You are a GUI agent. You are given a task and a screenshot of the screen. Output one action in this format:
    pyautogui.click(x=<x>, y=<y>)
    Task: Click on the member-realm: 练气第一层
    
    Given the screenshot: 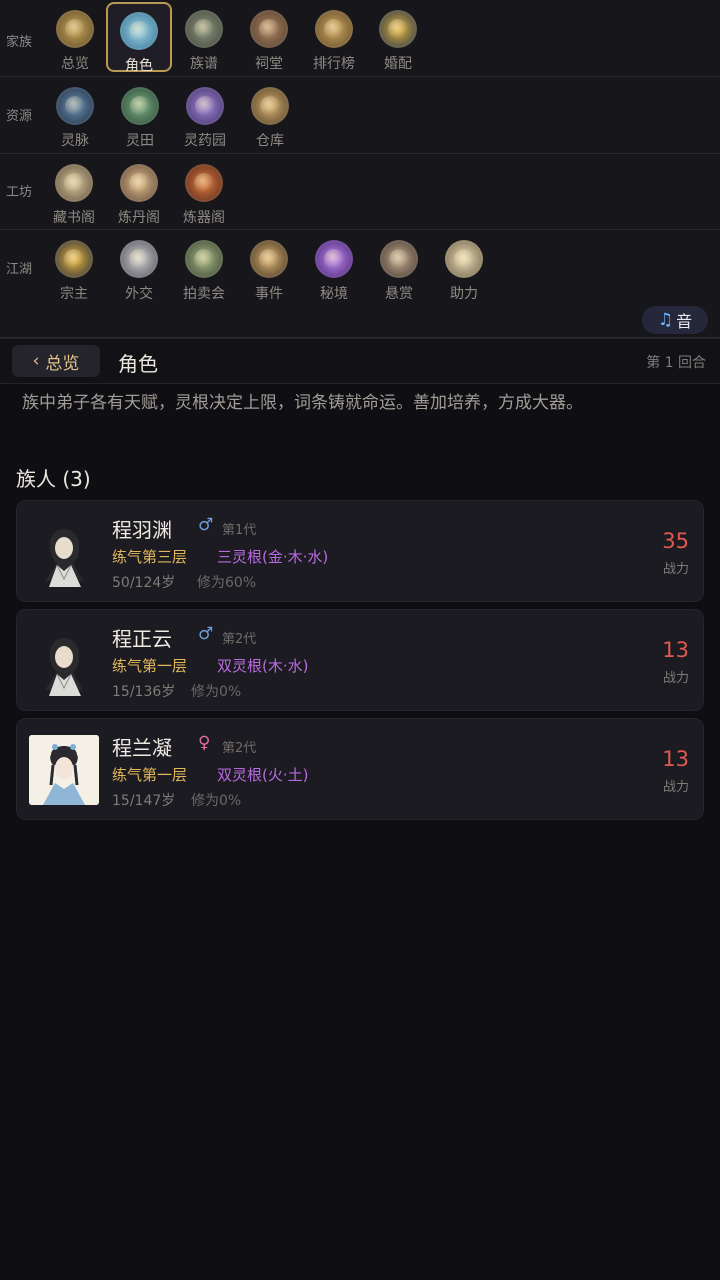 What is the action you would take?
    pyautogui.click(x=150, y=666)
    